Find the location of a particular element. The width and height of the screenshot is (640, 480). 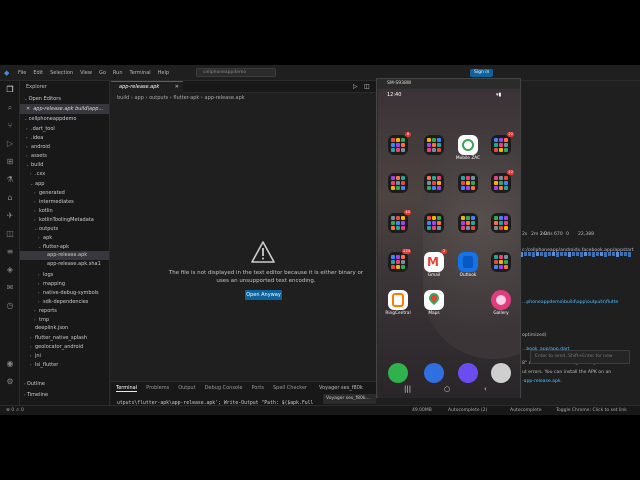

tree-item: app-release.apk.sha1 is located at coordinates (64, 264).